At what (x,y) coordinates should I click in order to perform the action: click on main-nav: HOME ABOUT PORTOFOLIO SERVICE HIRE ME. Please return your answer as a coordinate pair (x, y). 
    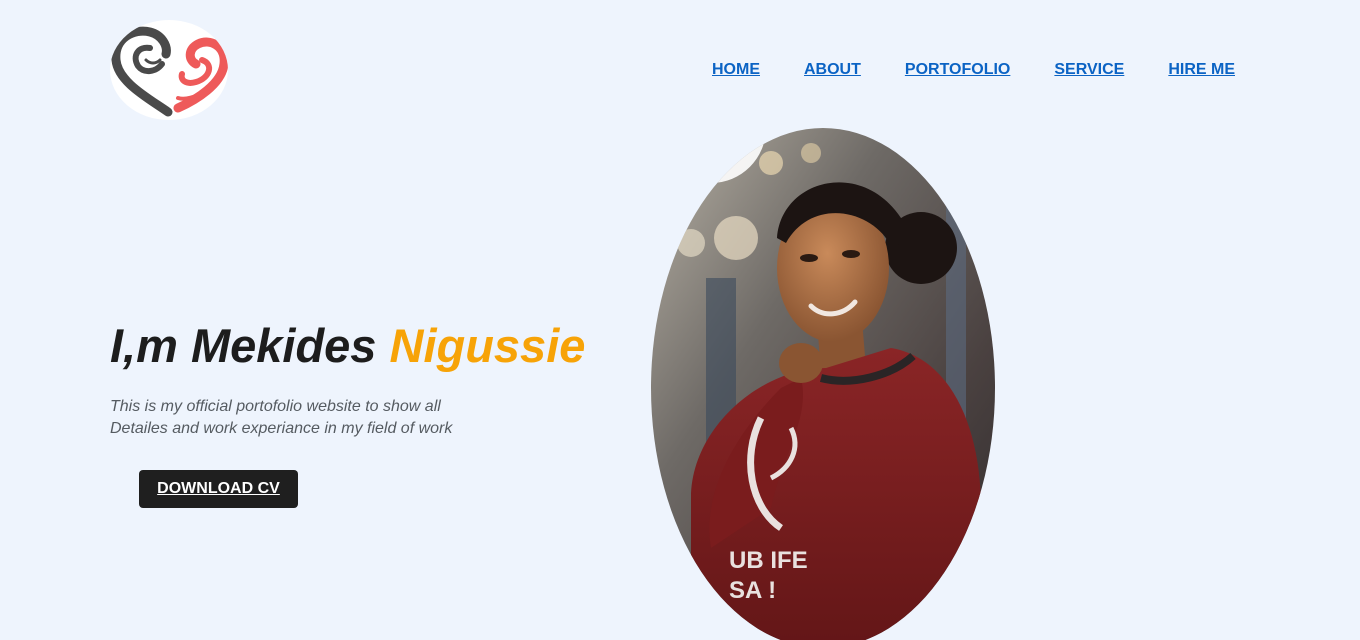
    Looking at the image, I should click on (973, 70).